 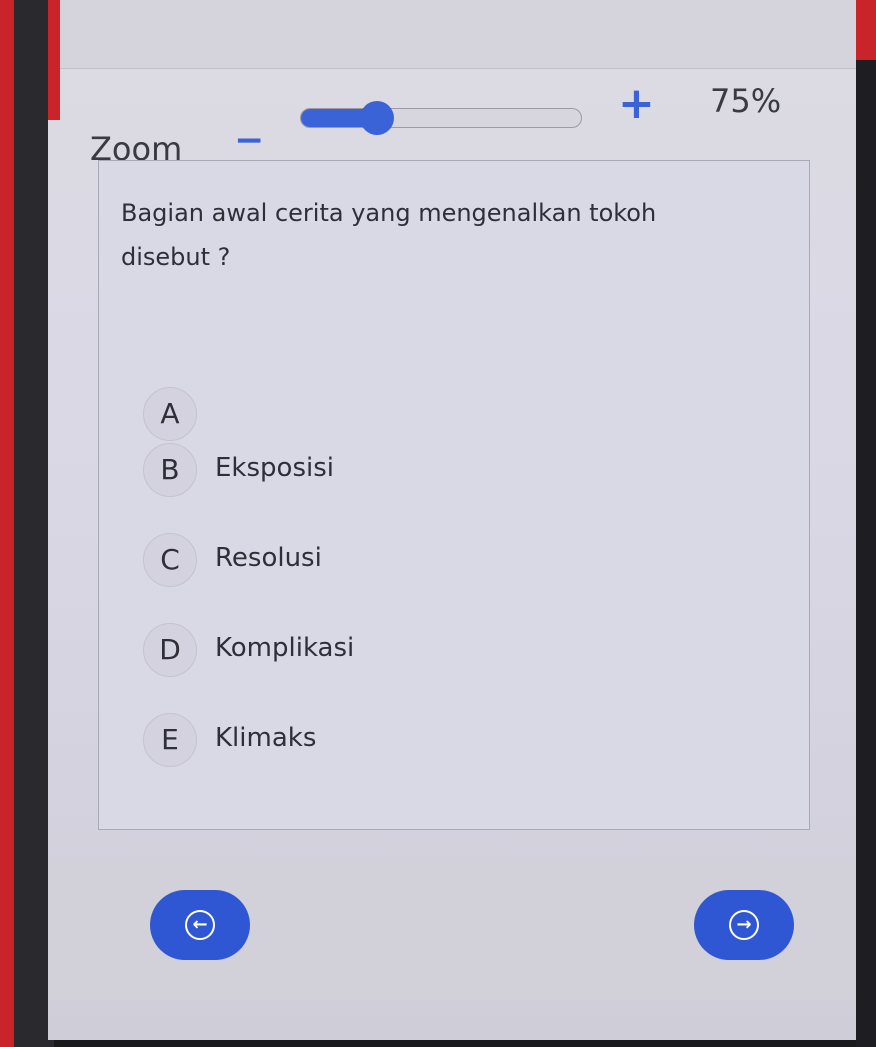 I want to click on zoom-value: 75%, so click(x=746, y=101).